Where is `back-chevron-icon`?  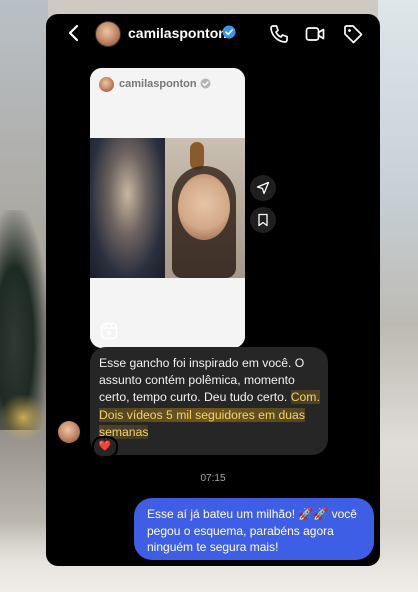
back-chevron-icon is located at coordinates (74, 33).